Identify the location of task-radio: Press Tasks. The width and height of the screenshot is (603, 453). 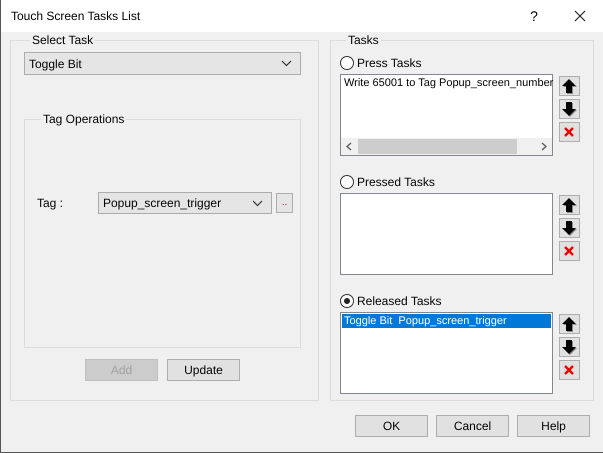
(466, 63).